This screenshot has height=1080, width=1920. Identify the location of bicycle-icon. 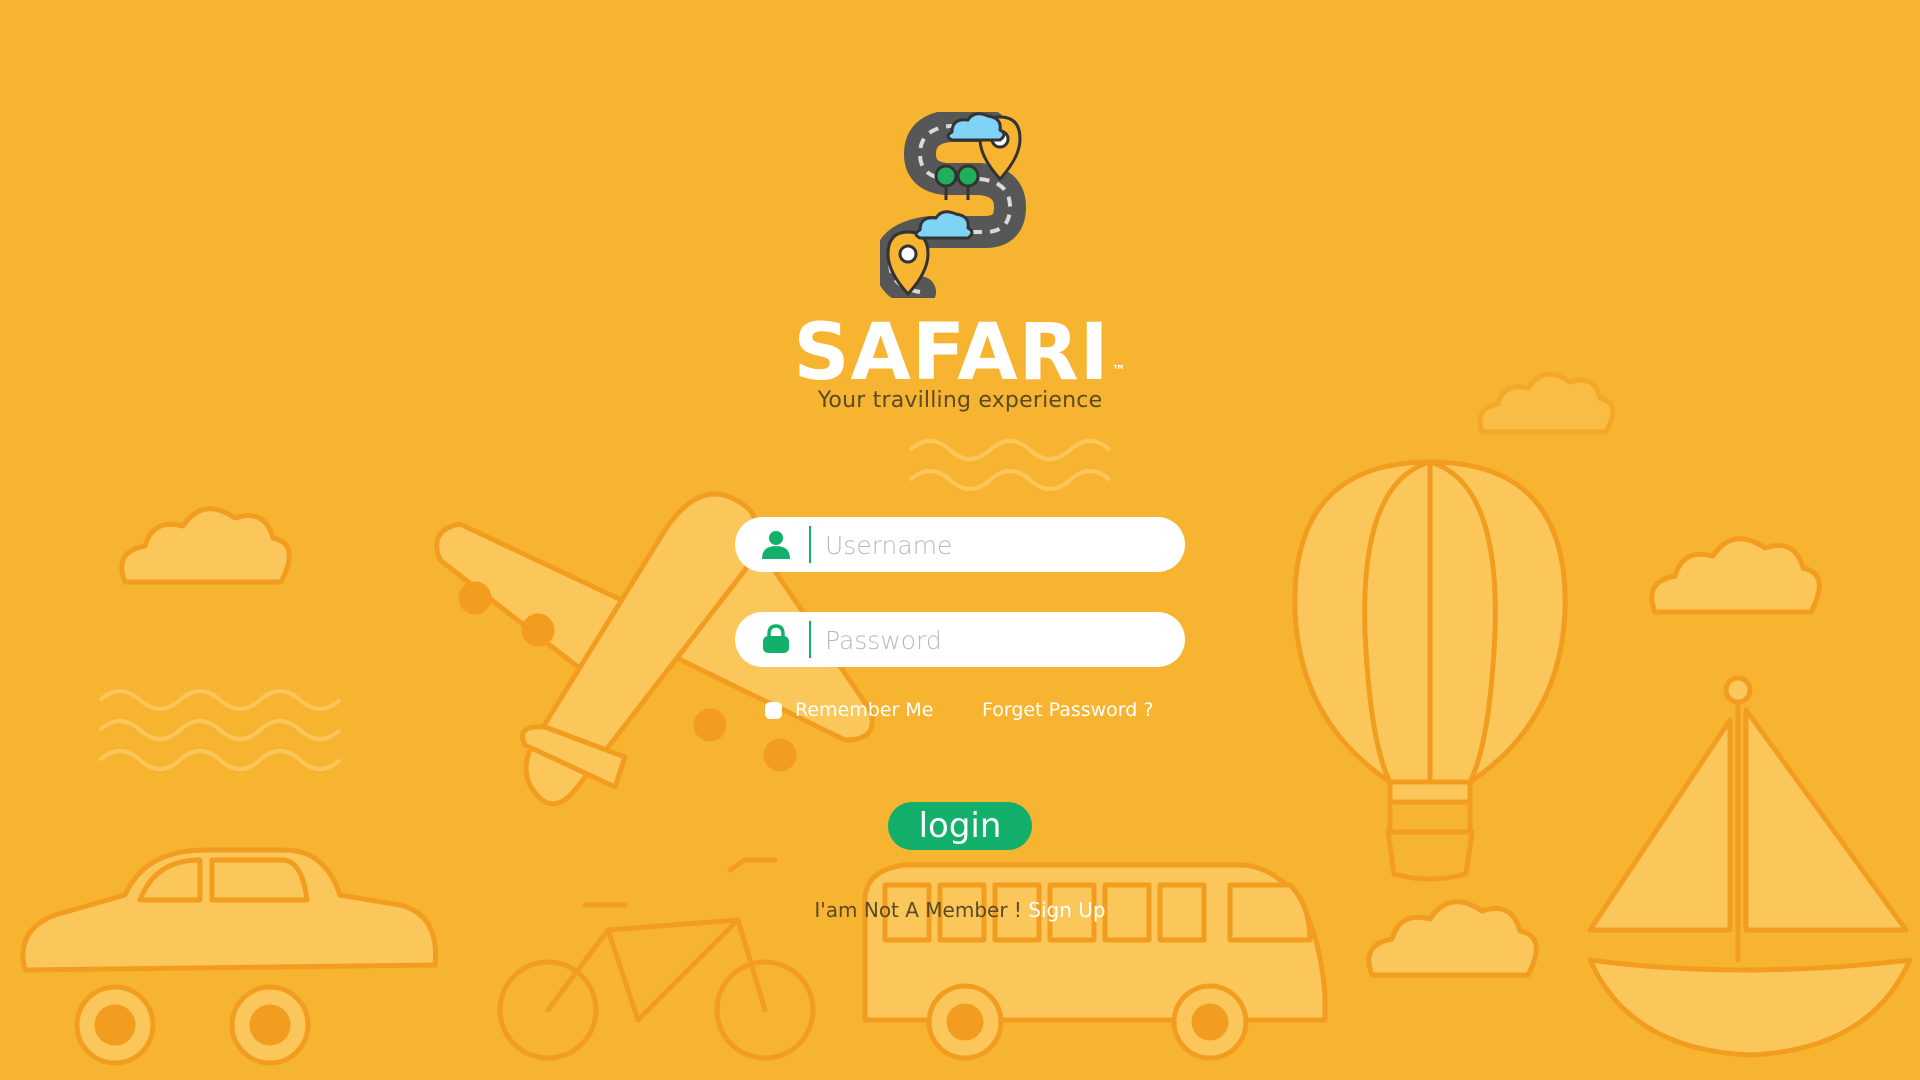
(656, 959).